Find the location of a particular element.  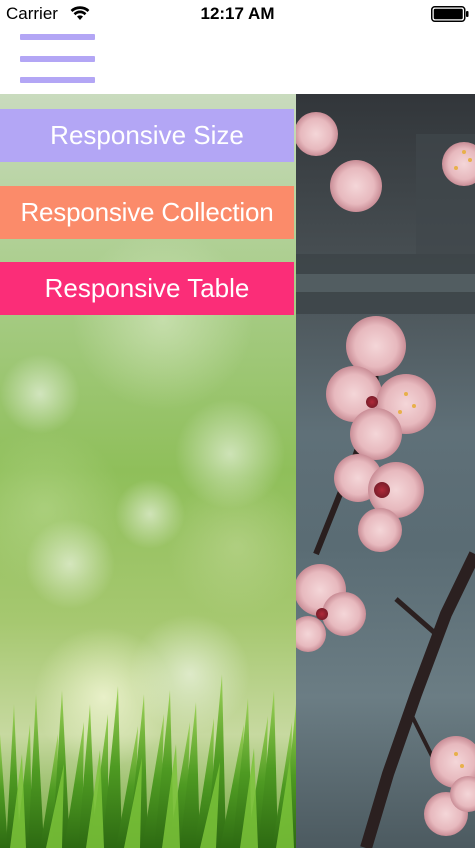

responsive-collection-button: Responsive Collection is located at coordinates (147, 212).